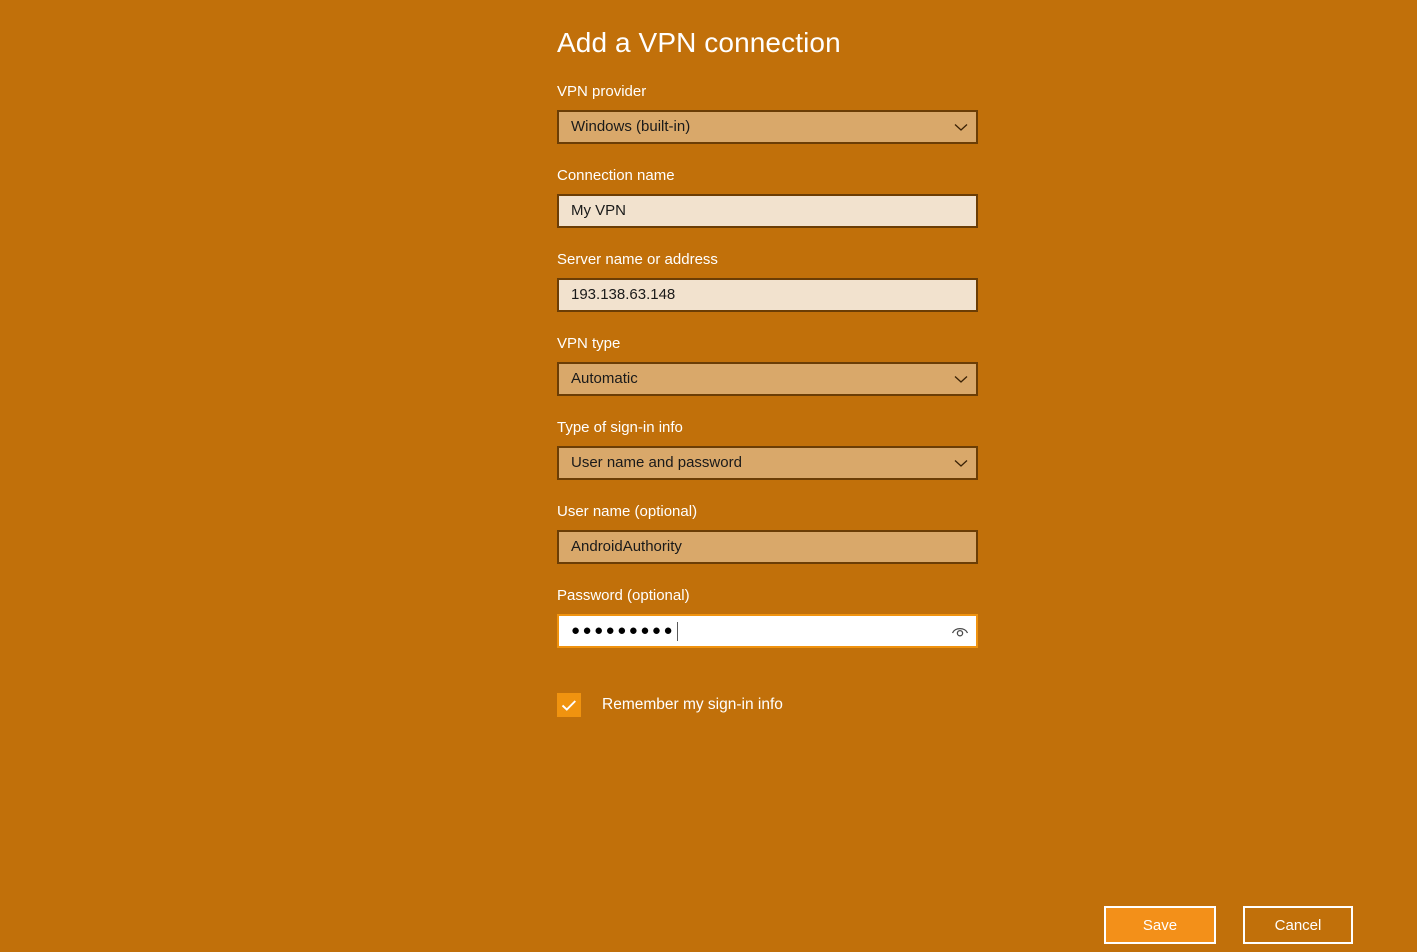 Image resolution: width=1417 pixels, height=952 pixels. Describe the element at coordinates (767, 127) in the screenshot. I see `vpn-provider-select: Windows (built-in)` at that location.